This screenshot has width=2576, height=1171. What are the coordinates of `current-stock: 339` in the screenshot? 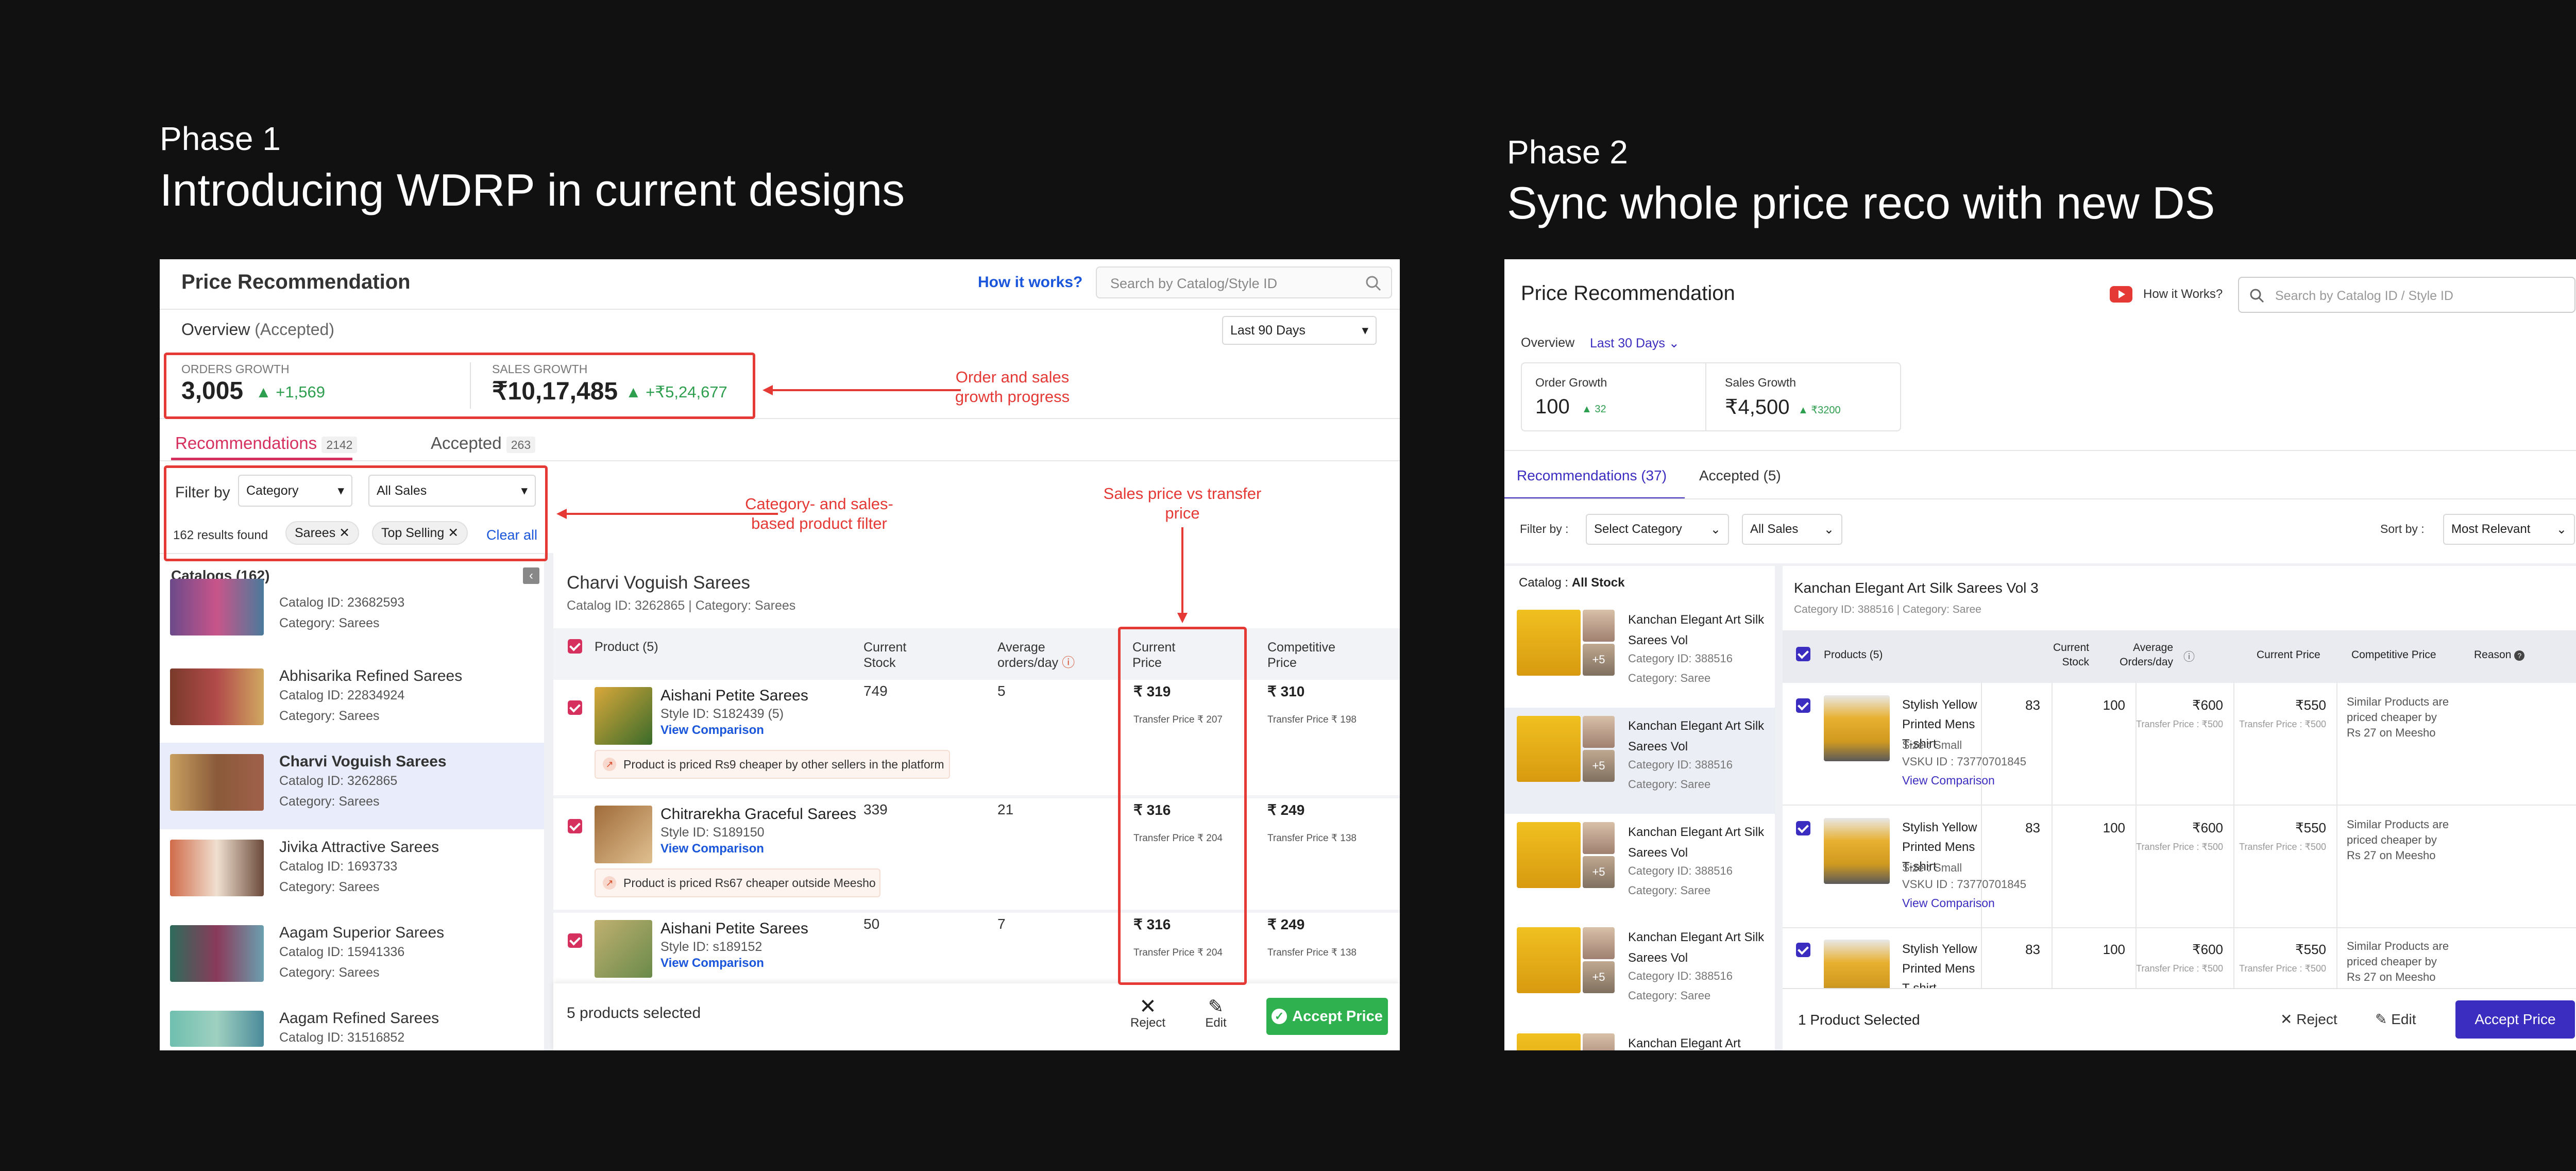 It's located at (875, 809).